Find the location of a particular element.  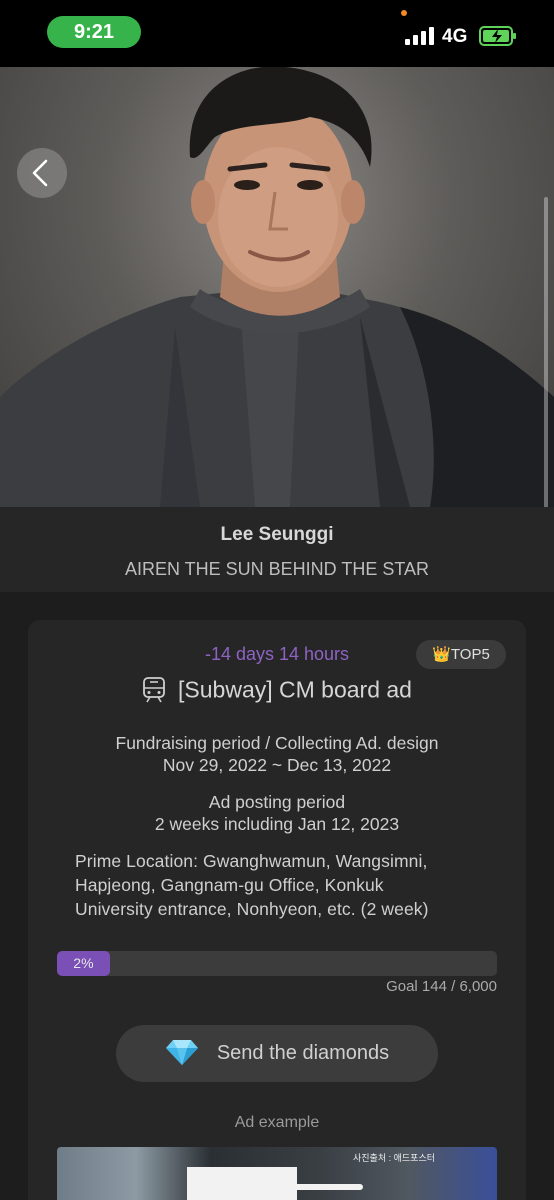

rank-badge: 👑TOP5 is located at coordinates (461, 654).